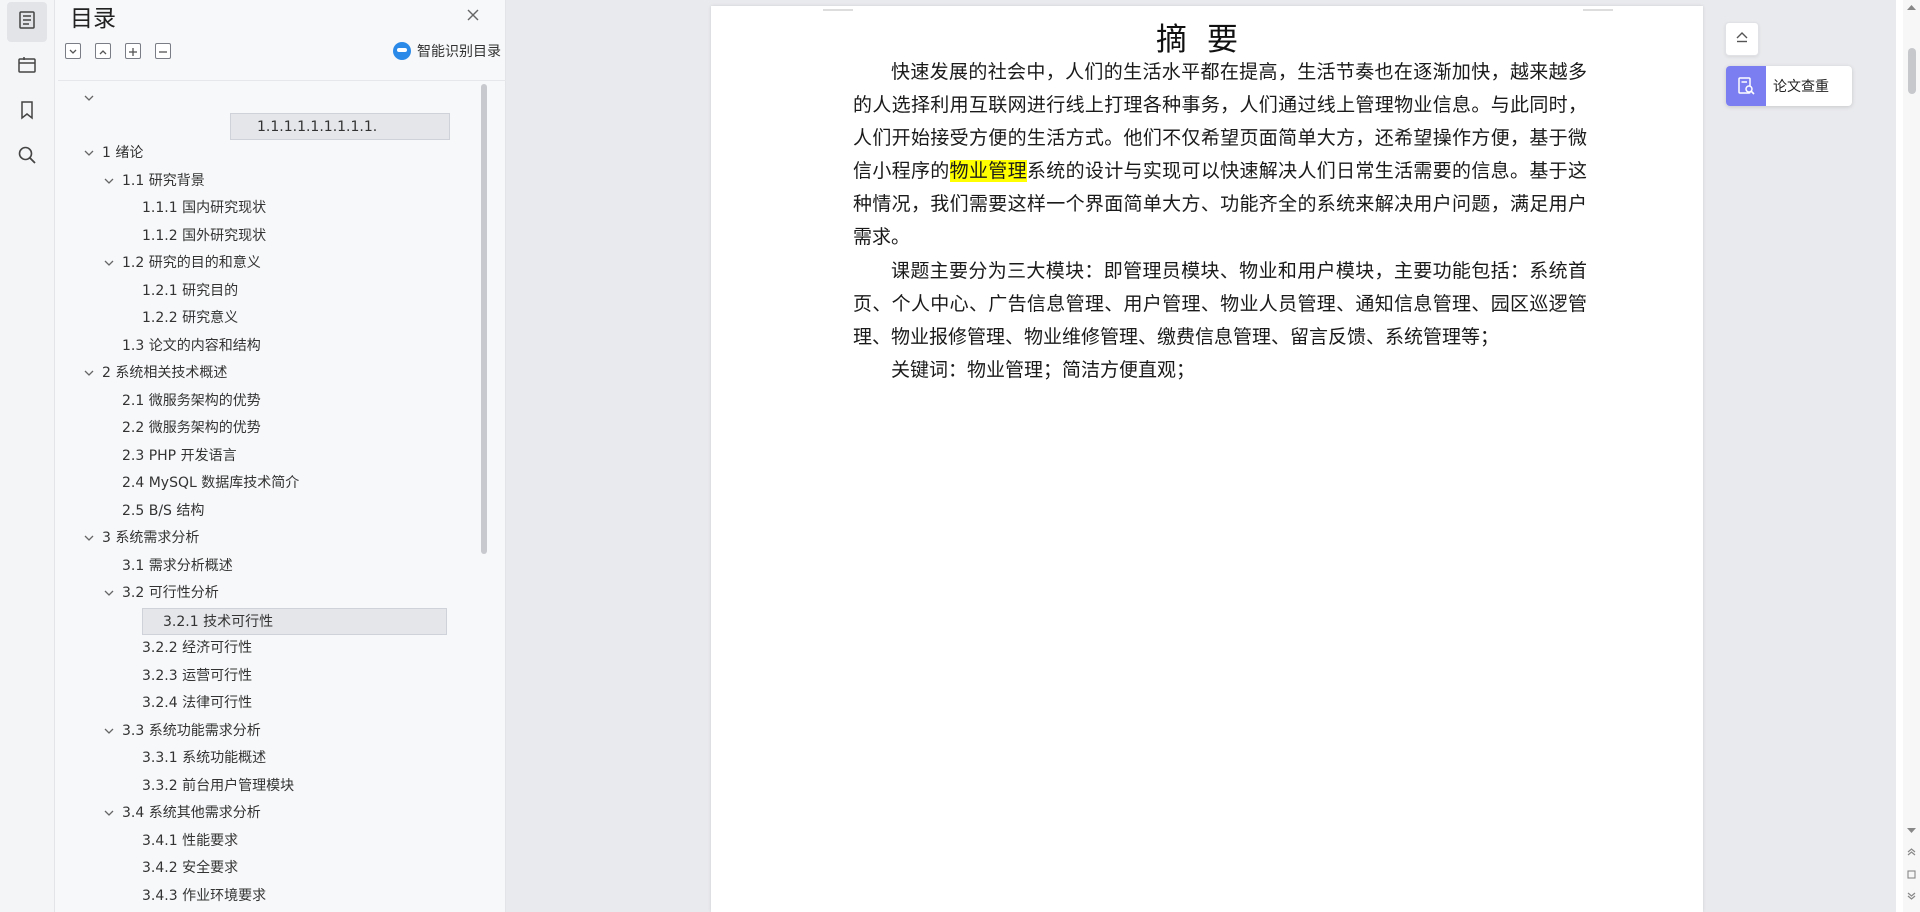 The width and height of the screenshot is (1920, 912). What do you see at coordinates (1911, 456) in the screenshot?
I see `document-scrollbar` at bounding box center [1911, 456].